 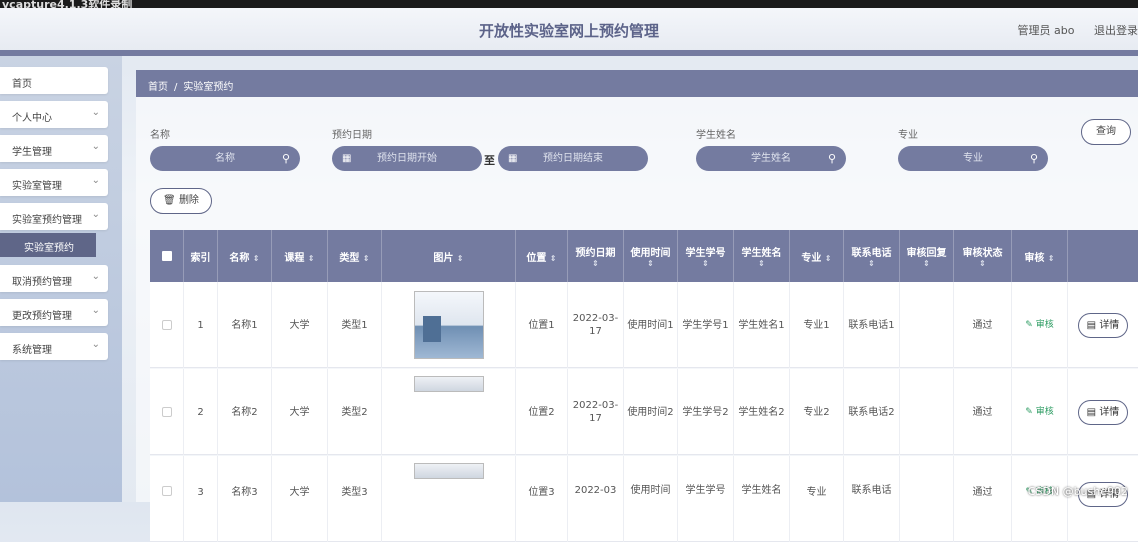 I want to click on cell-type: 类型3, so click(x=355, y=499).